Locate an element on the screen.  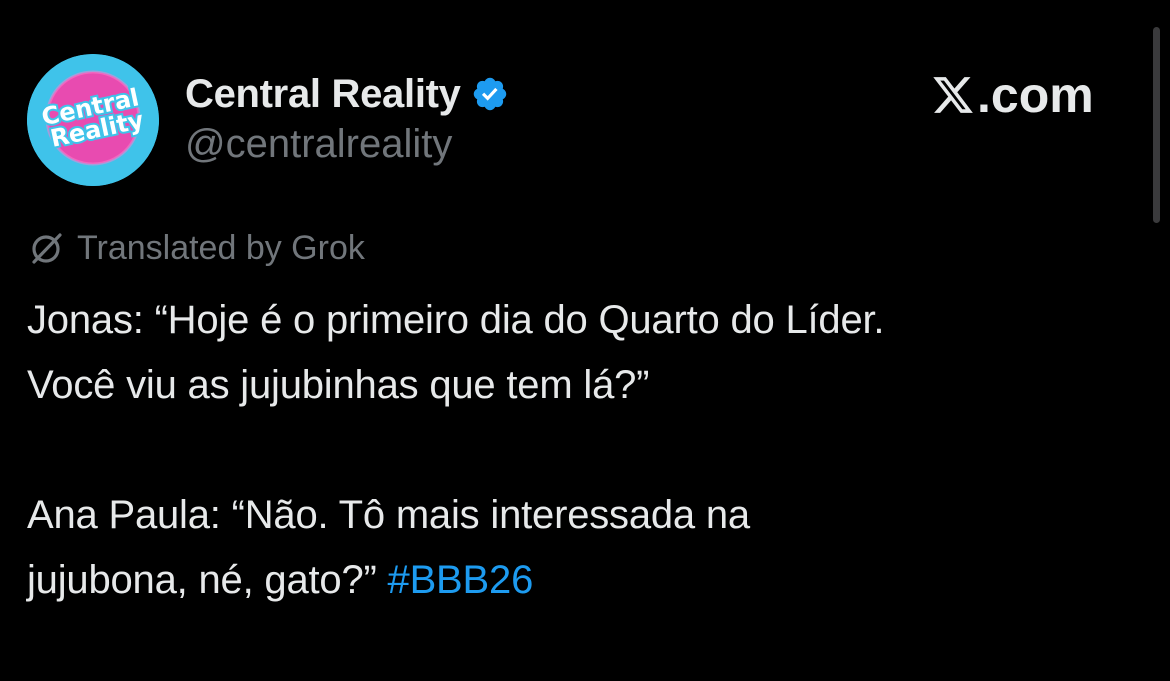
x-logo-icon is located at coordinates (953, 95).